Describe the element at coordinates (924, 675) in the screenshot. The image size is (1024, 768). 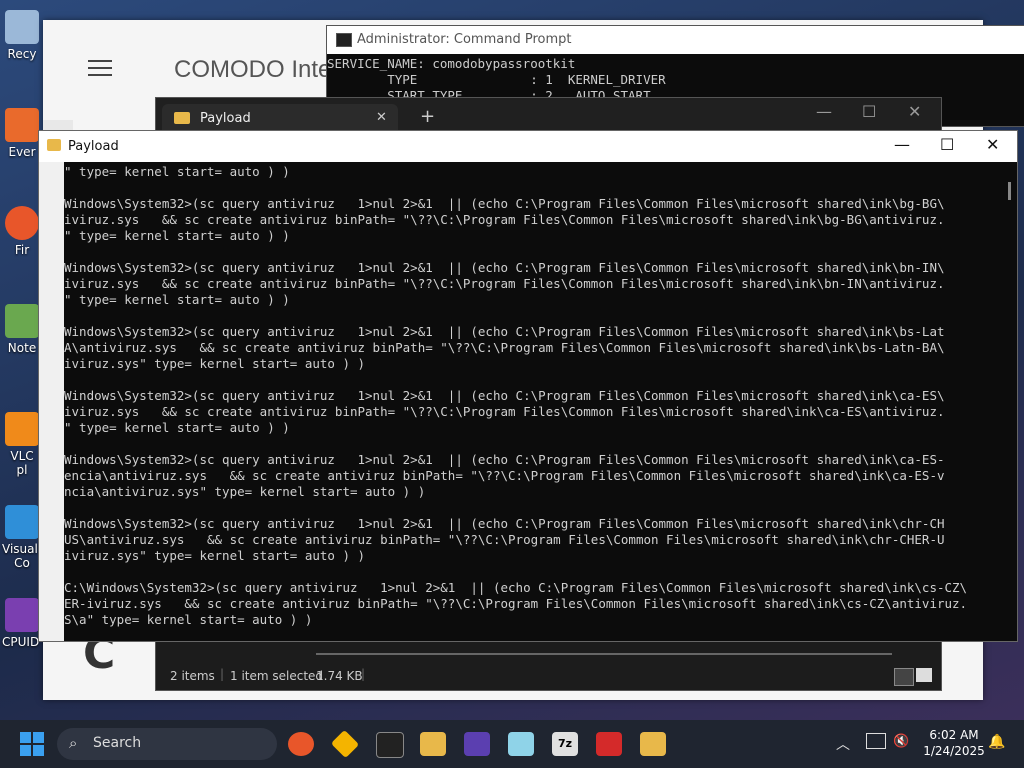
I see `tiles-view-icon` at that location.